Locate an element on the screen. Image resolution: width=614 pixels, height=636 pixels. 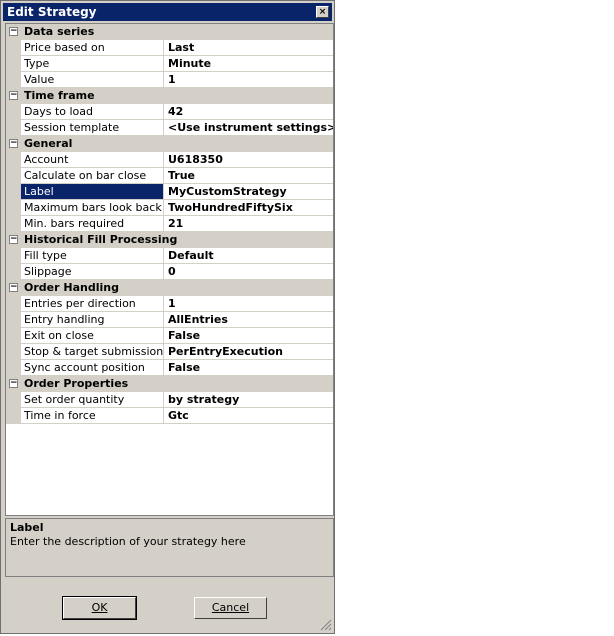
property-row: Days to load 42 is located at coordinates (169, 112).